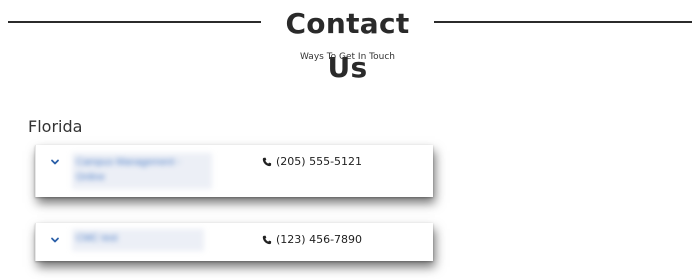 The height and width of the screenshot is (280, 699). I want to click on title-divider-right, so click(563, 22).